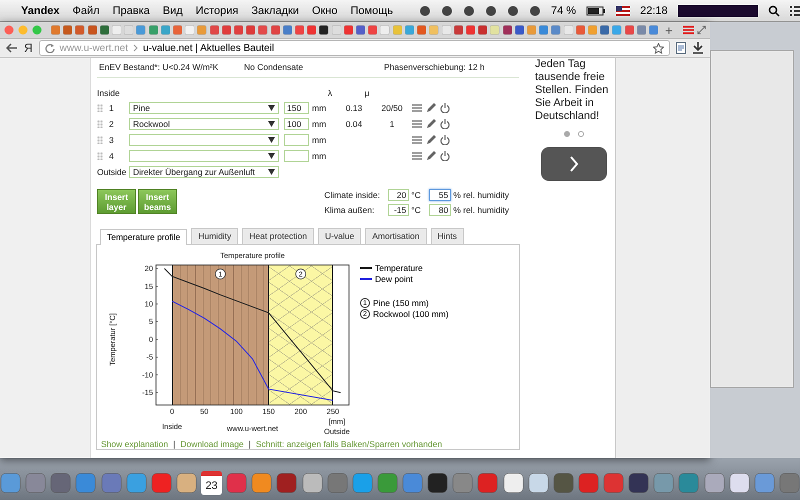 The width and height of the screenshot is (800, 500). What do you see at coordinates (94, 48) in the screenshot?
I see `url-host: www.u-wert.net` at bounding box center [94, 48].